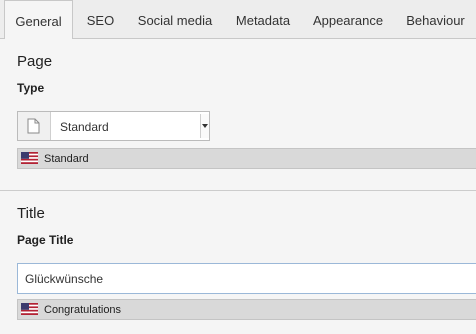 Image resolution: width=476 pixels, height=334 pixels. I want to click on tab-seo: SEO, so click(100, 19).